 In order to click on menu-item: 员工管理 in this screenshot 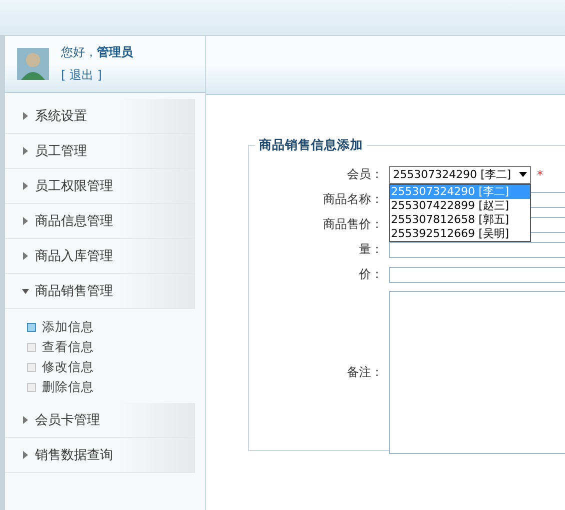, I will do `click(100, 151)`.